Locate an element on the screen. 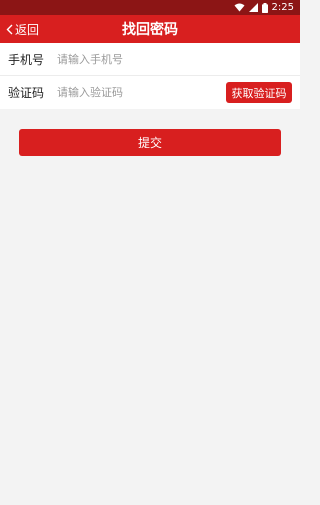  nav-bar: 返回 找回密码 is located at coordinates (150, 29).